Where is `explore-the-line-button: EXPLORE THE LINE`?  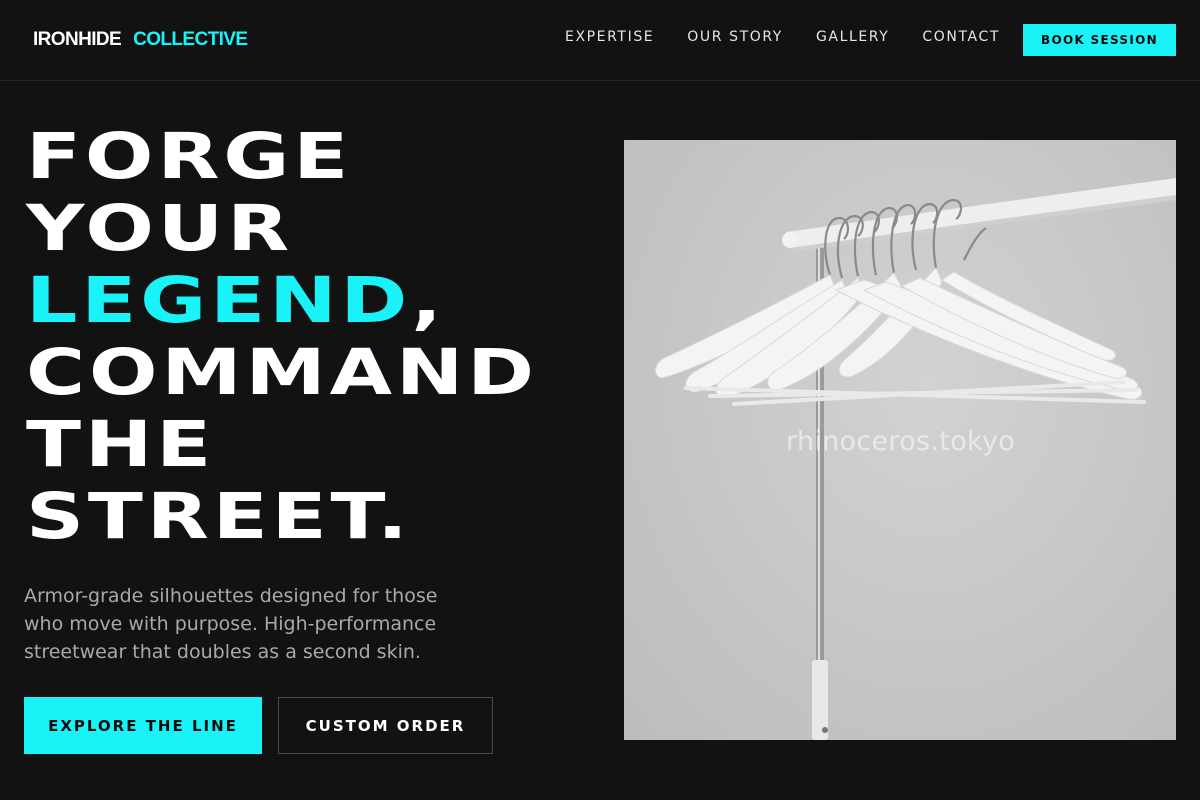 explore-the-line-button: EXPLORE THE LINE is located at coordinates (143, 725).